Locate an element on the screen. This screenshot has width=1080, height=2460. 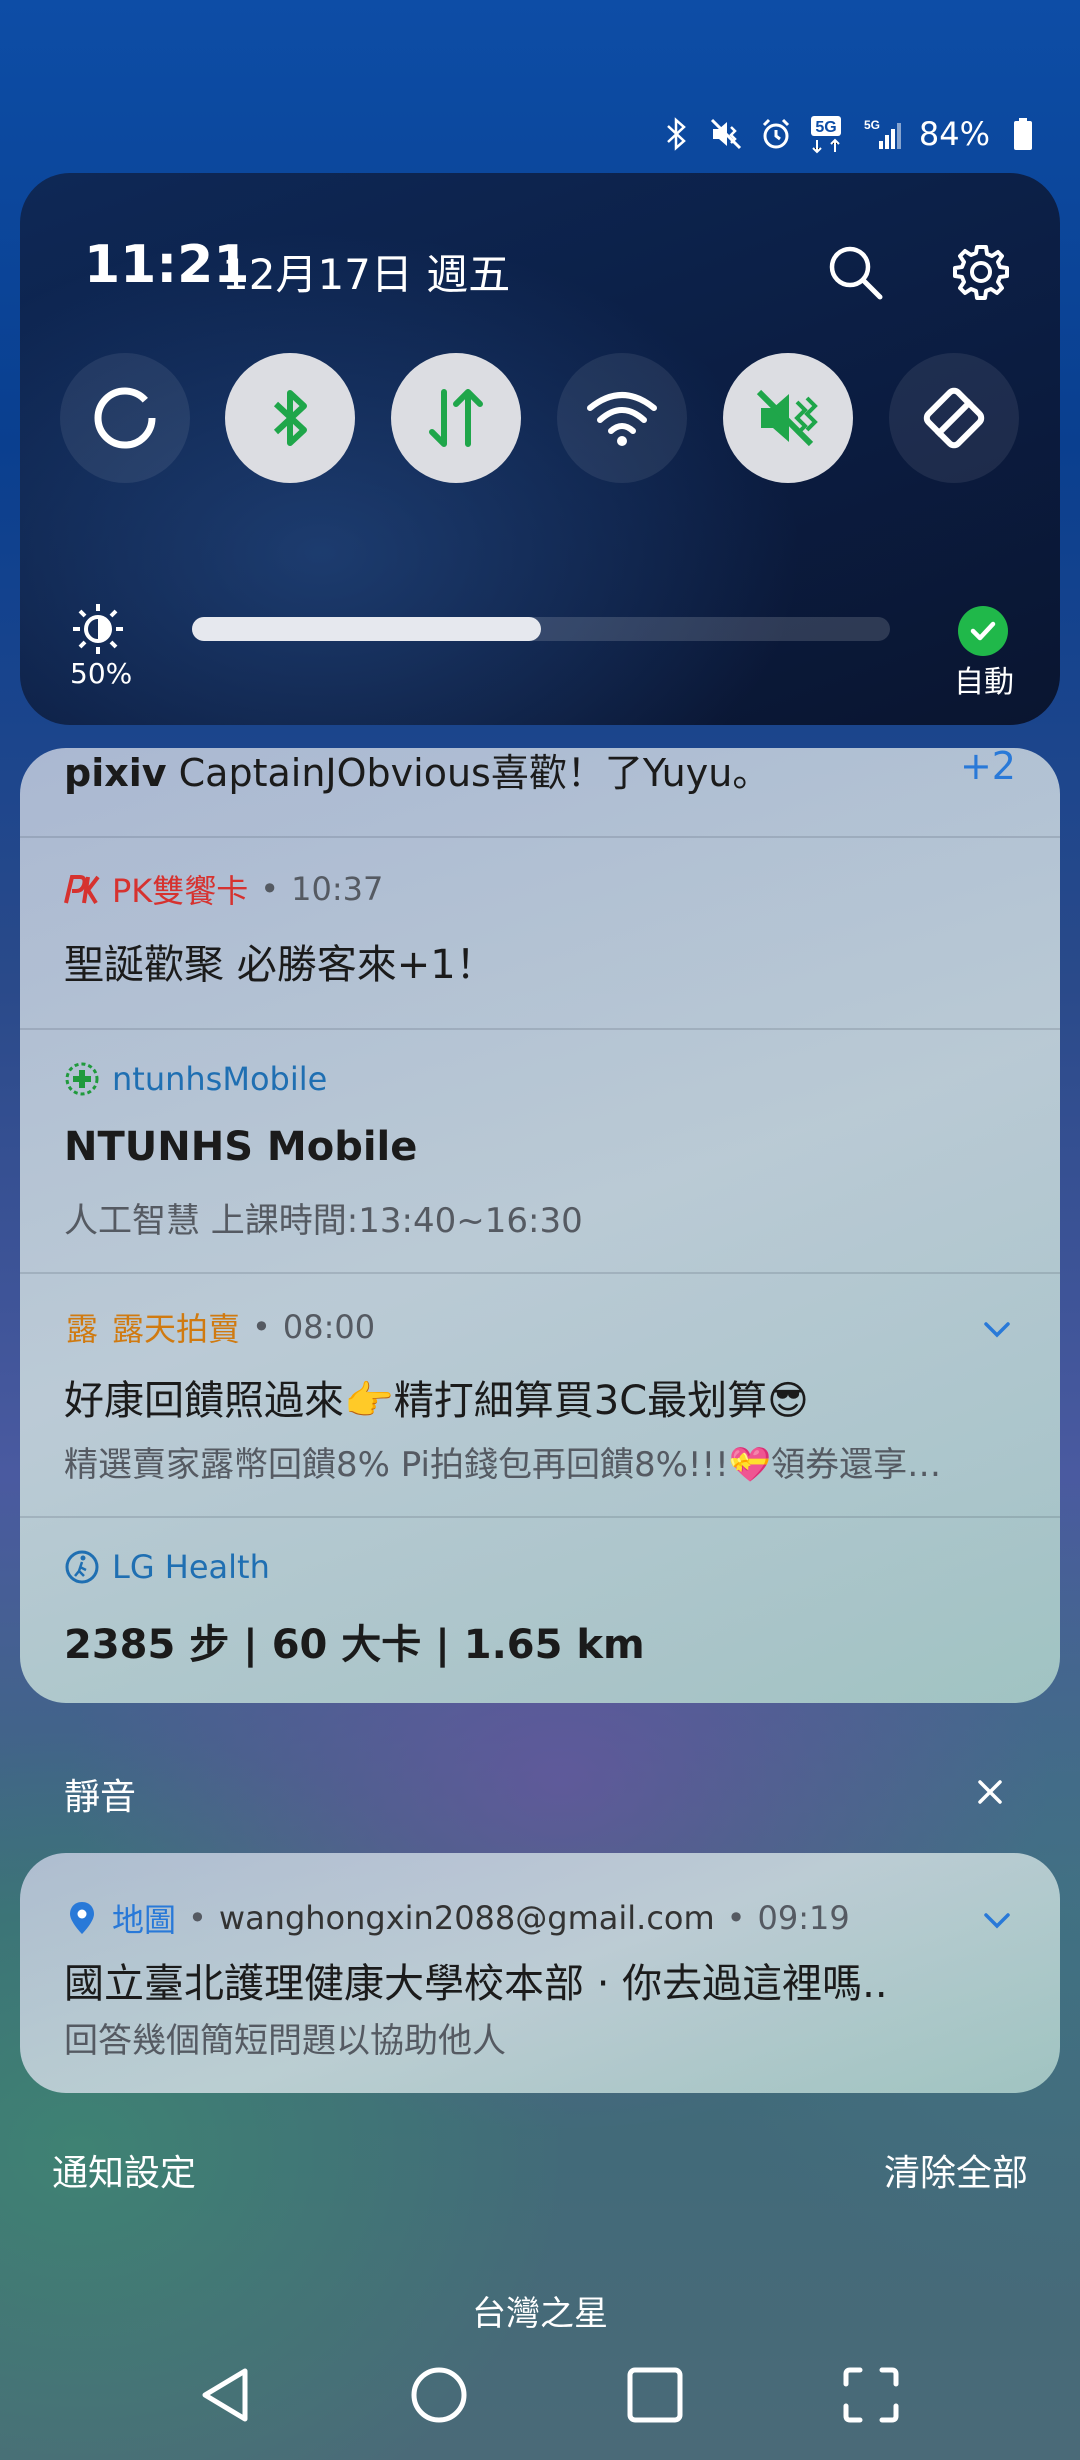
search-button is located at coordinates (855, 272).